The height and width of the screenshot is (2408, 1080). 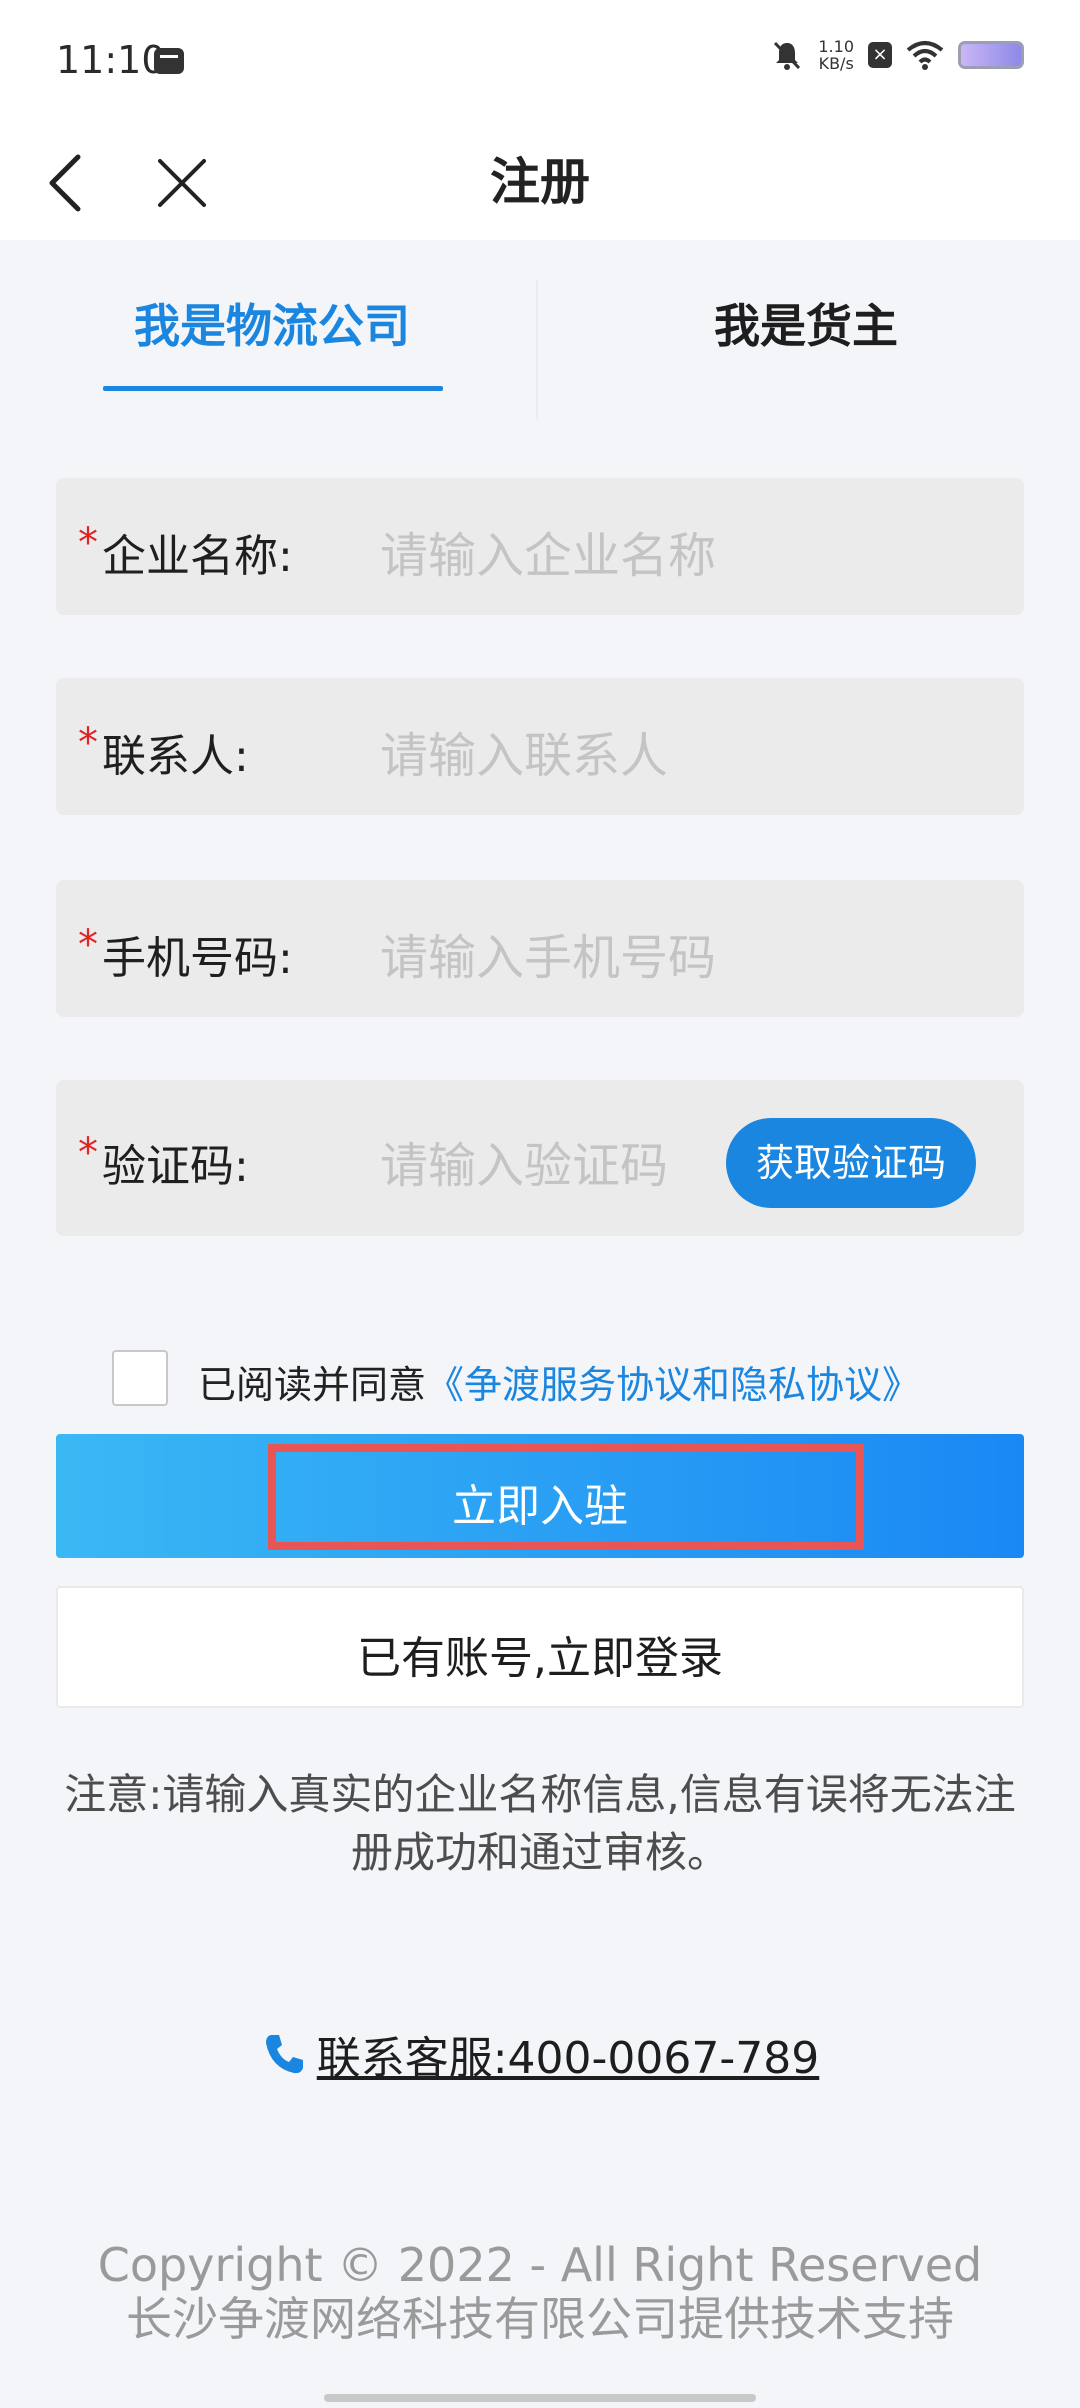 I want to click on status-time: 11:10, so click(x=111, y=60).